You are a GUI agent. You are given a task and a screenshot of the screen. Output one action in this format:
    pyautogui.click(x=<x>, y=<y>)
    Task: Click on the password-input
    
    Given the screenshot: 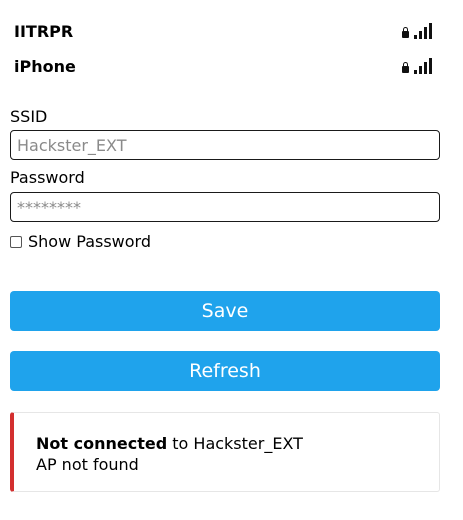 What is the action you would take?
    pyautogui.click(x=225, y=207)
    